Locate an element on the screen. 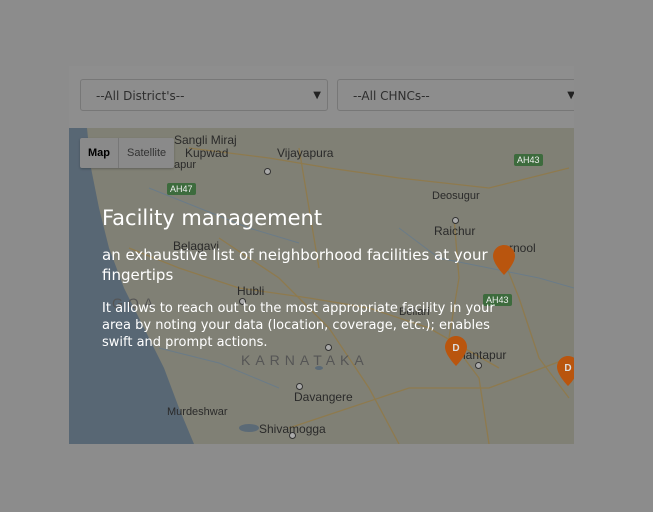 This screenshot has height=512, width=653. place-label: Vijayapura is located at coordinates (305, 153).